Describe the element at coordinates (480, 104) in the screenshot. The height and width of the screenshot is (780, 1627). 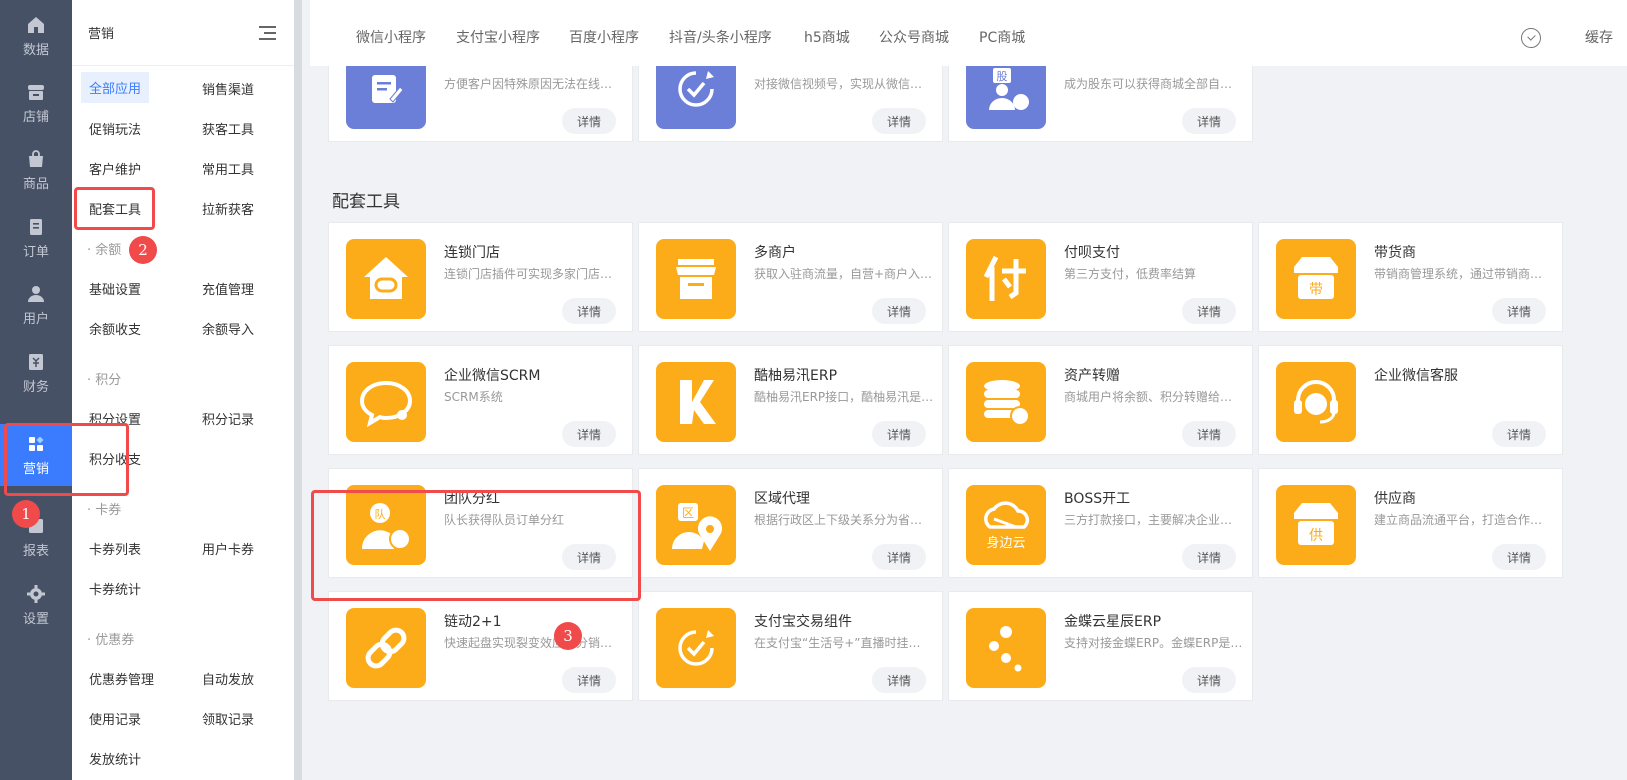
I see `app-card: 方便客户因特殊原因无法在线… 详情` at that location.